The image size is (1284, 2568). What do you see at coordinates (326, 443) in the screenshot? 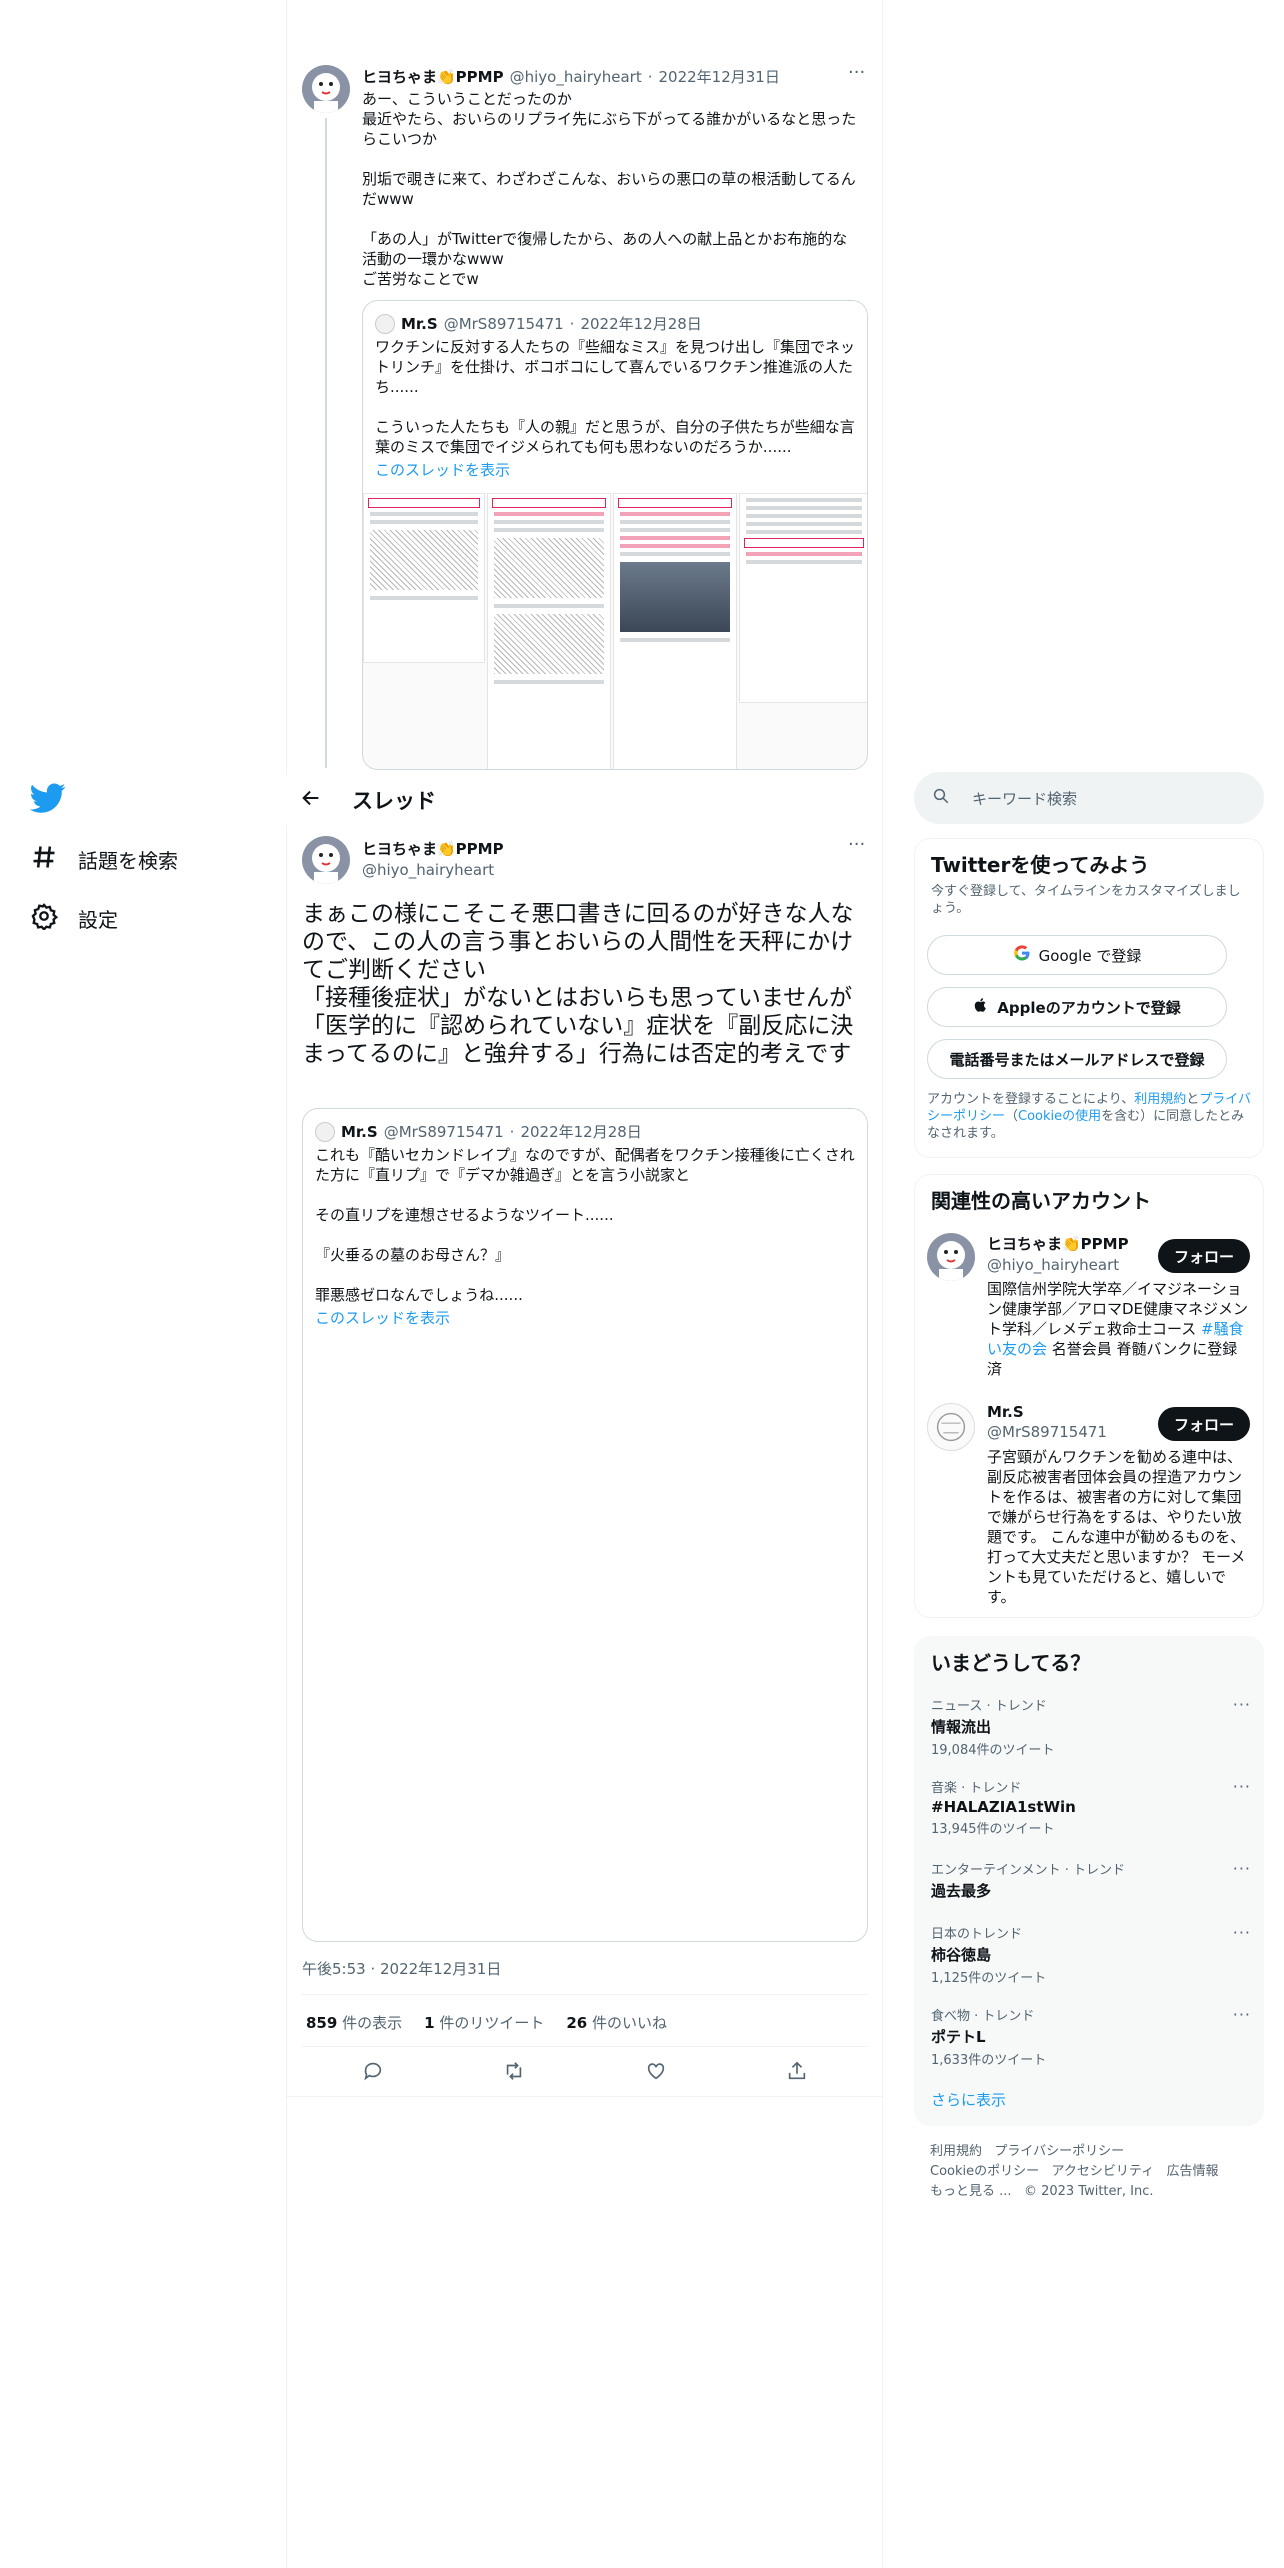
I see `thread-connector` at bounding box center [326, 443].